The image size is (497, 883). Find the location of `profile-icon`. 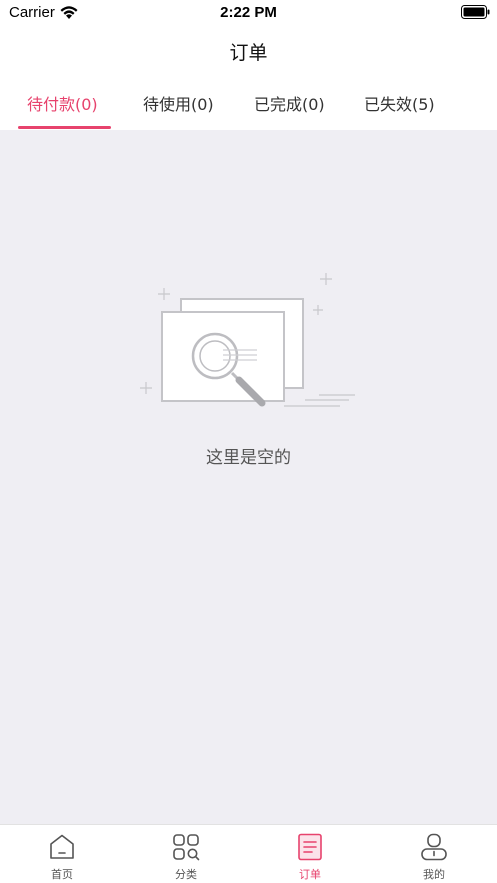

profile-icon is located at coordinates (434, 847).